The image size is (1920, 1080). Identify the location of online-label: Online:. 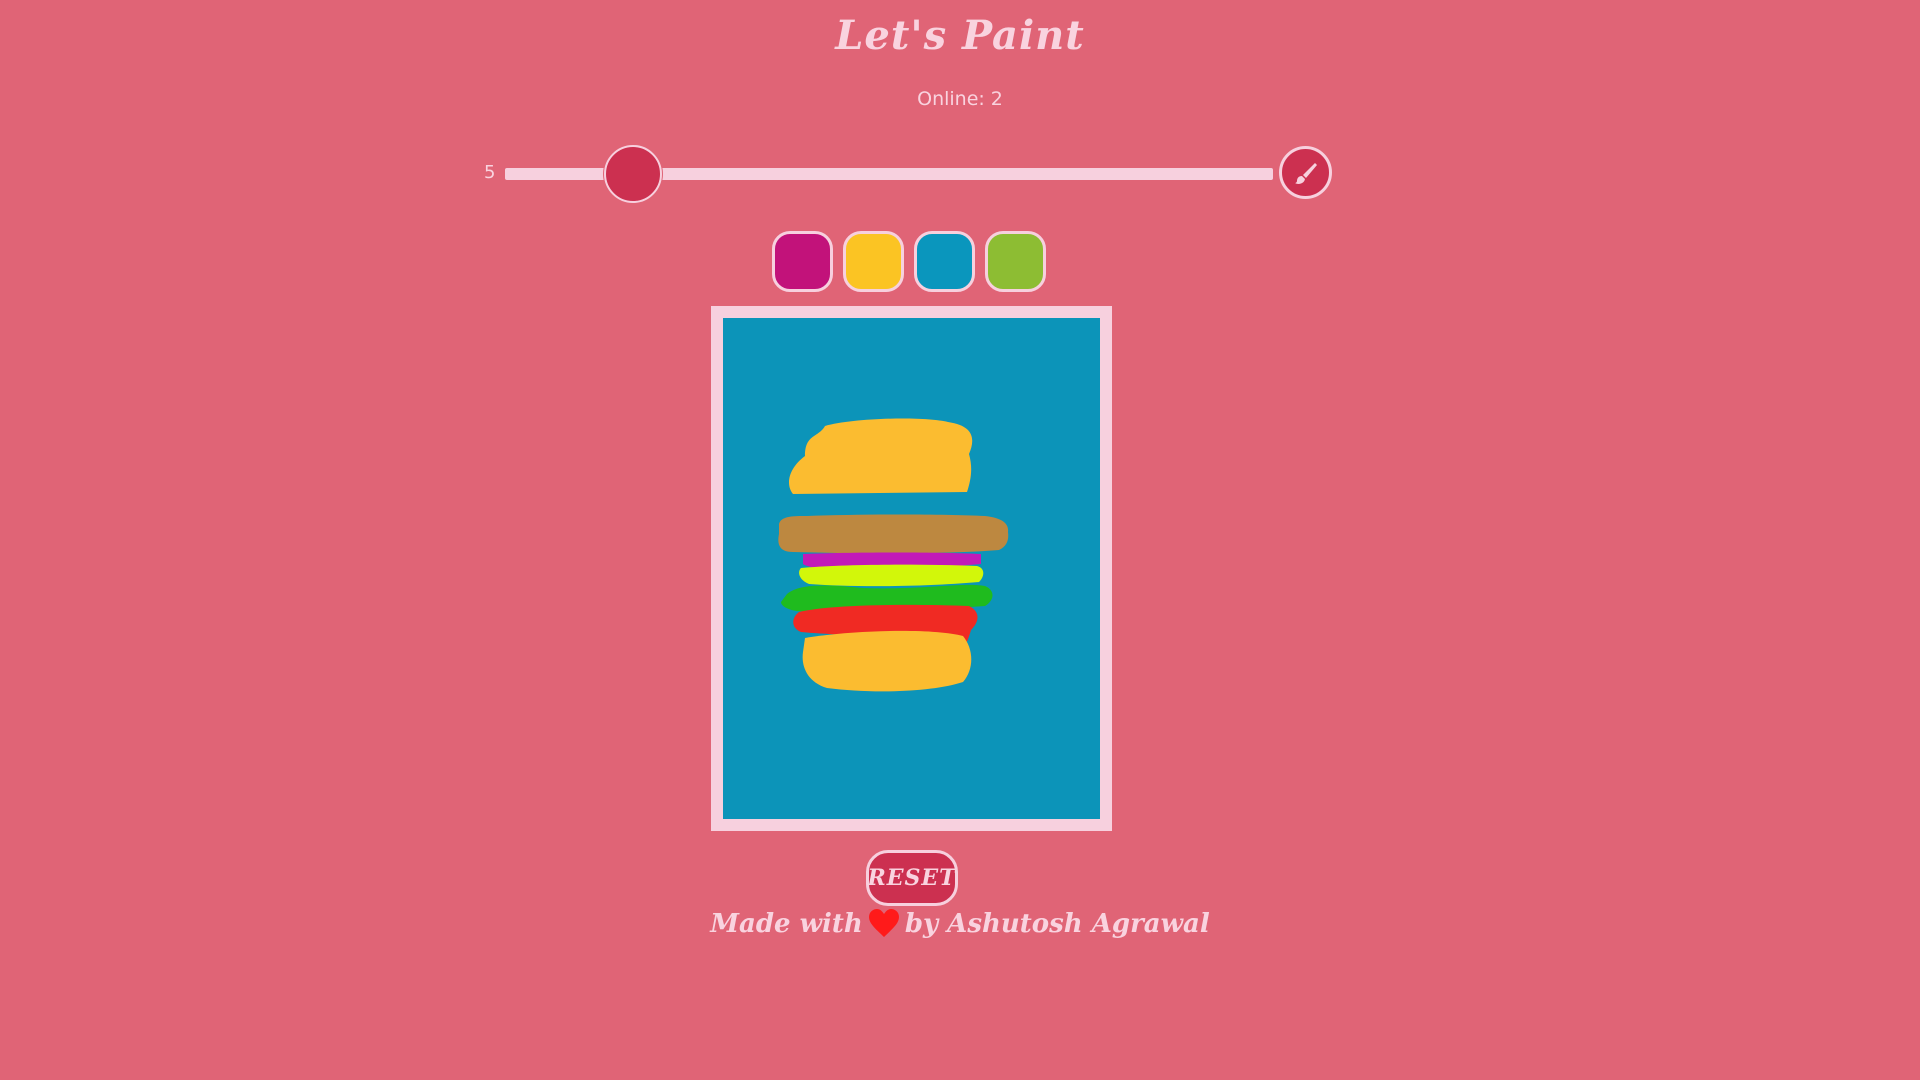
(951, 99).